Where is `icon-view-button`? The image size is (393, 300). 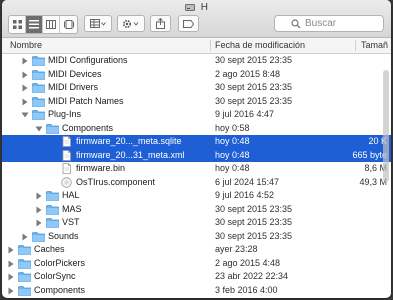 icon-view-button is located at coordinates (17, 24).